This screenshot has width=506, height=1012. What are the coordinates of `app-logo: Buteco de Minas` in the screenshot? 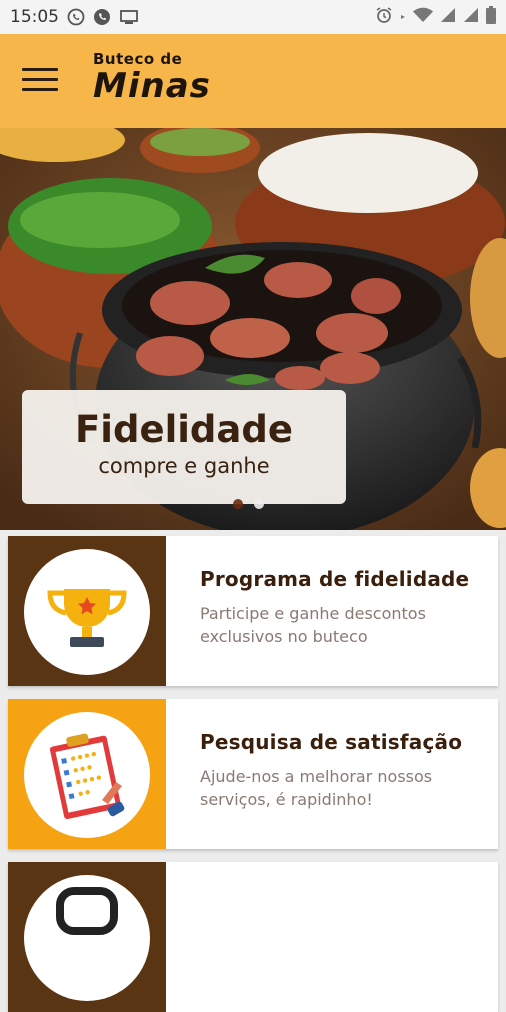 It's located at (152, 77).